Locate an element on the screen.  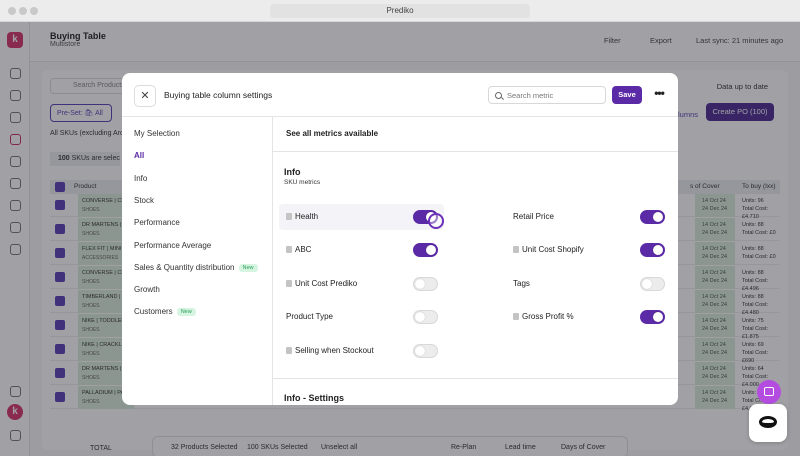
modal-title: Buying table column settings is located at coordinates (218, 95).